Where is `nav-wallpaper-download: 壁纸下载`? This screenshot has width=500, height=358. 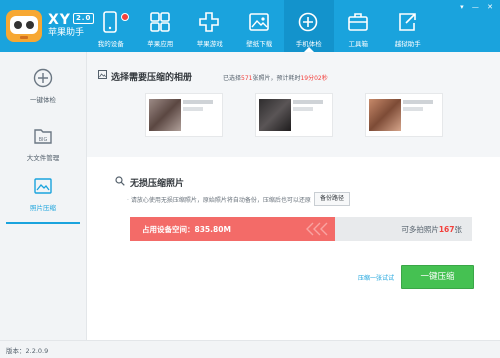
nav-wallpaper-download: 壁纸下载 is located at coordinates (260, 26).